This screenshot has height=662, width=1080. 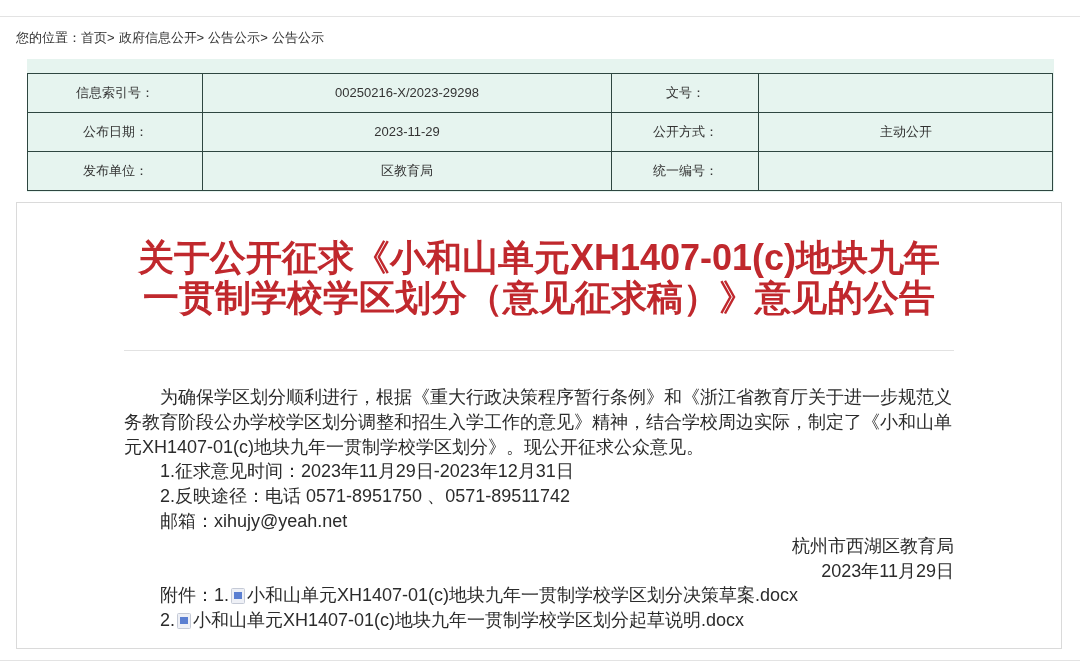 What do you see at coordinates (685, 132) in the screenshot?
I see `table-label-cell: 公开方式：` at bounding box center [685, 132].